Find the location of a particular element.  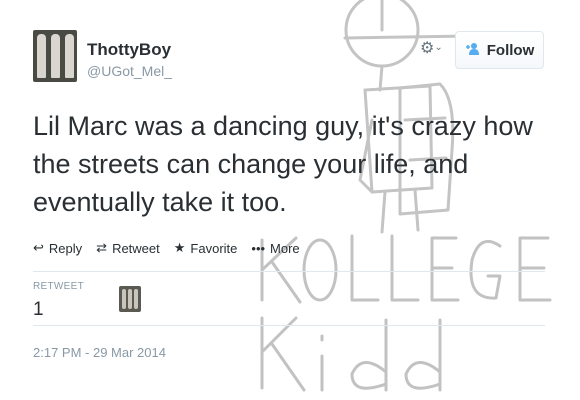

reply-icon: ↩ is located at coordinates (38, 247).